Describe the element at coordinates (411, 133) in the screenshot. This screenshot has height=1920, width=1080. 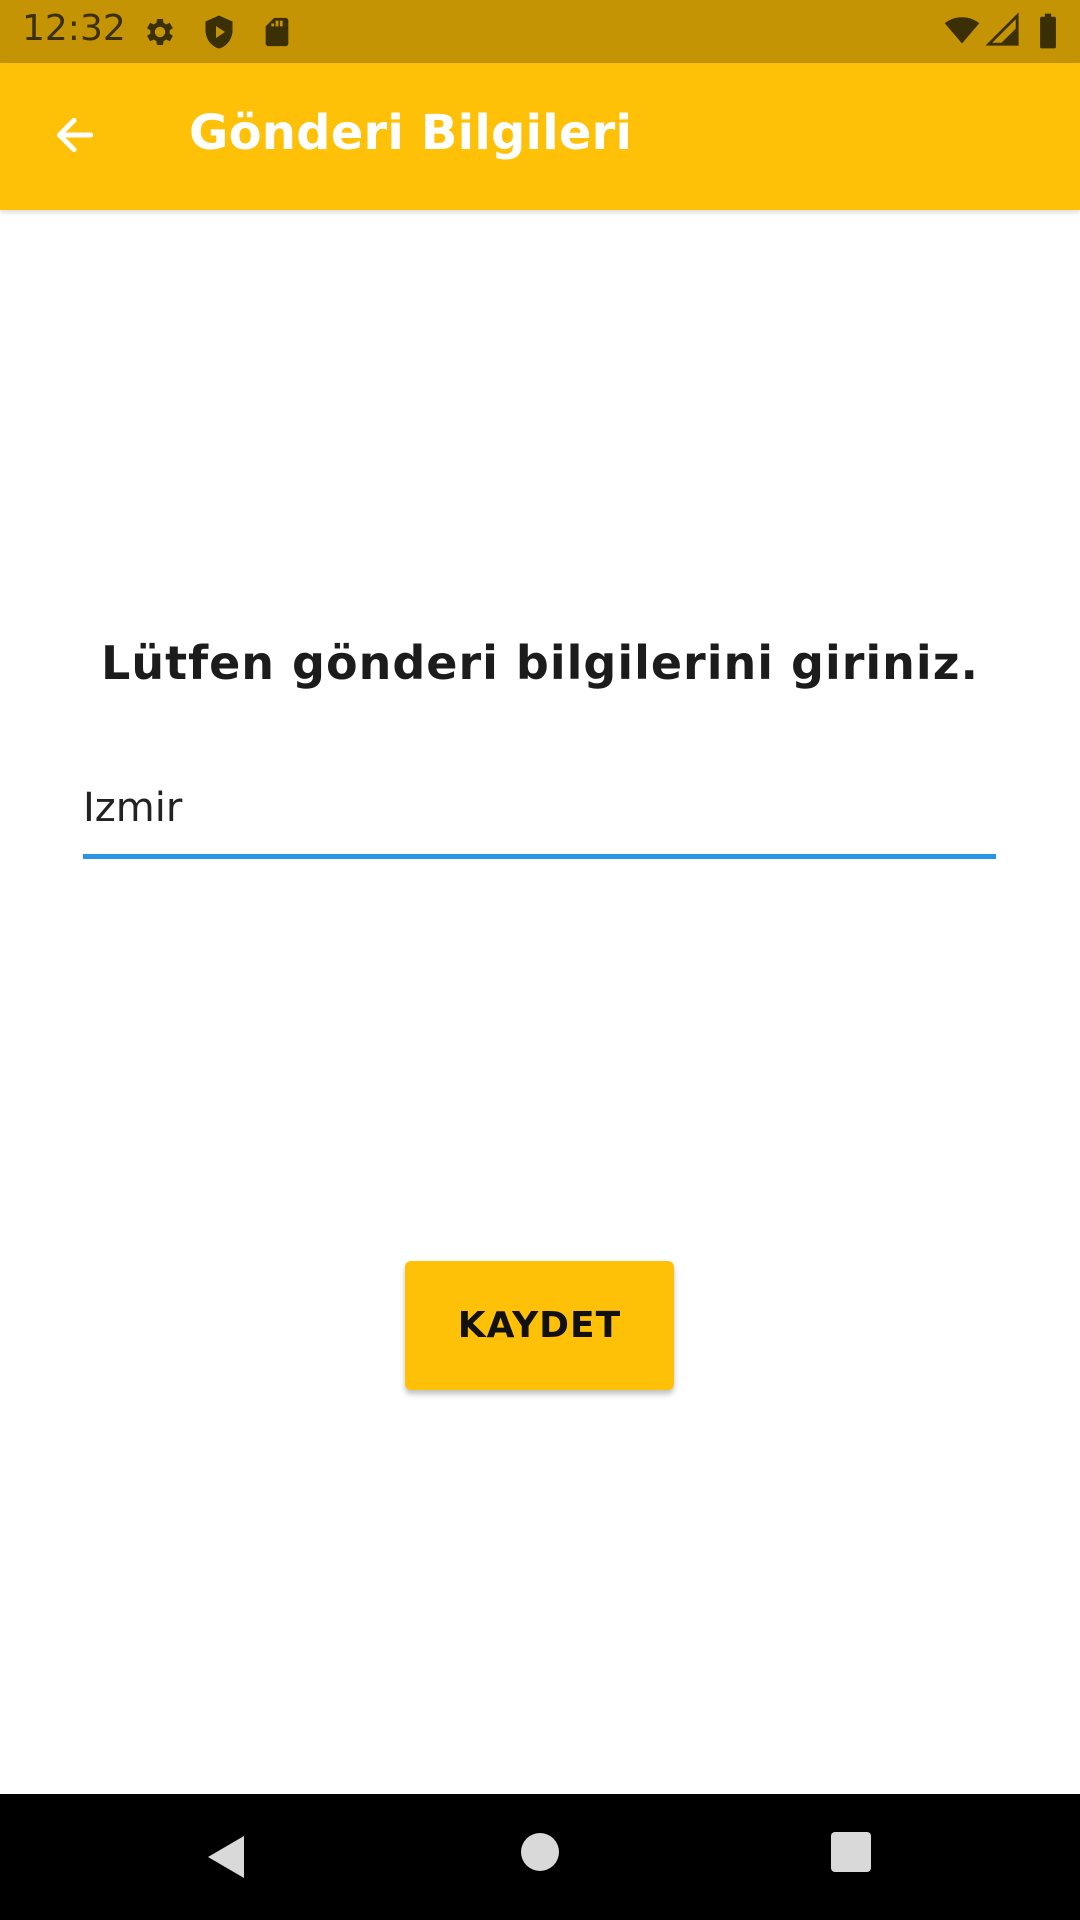
I see `page-title: Gönderi Bilgileri` at that location.